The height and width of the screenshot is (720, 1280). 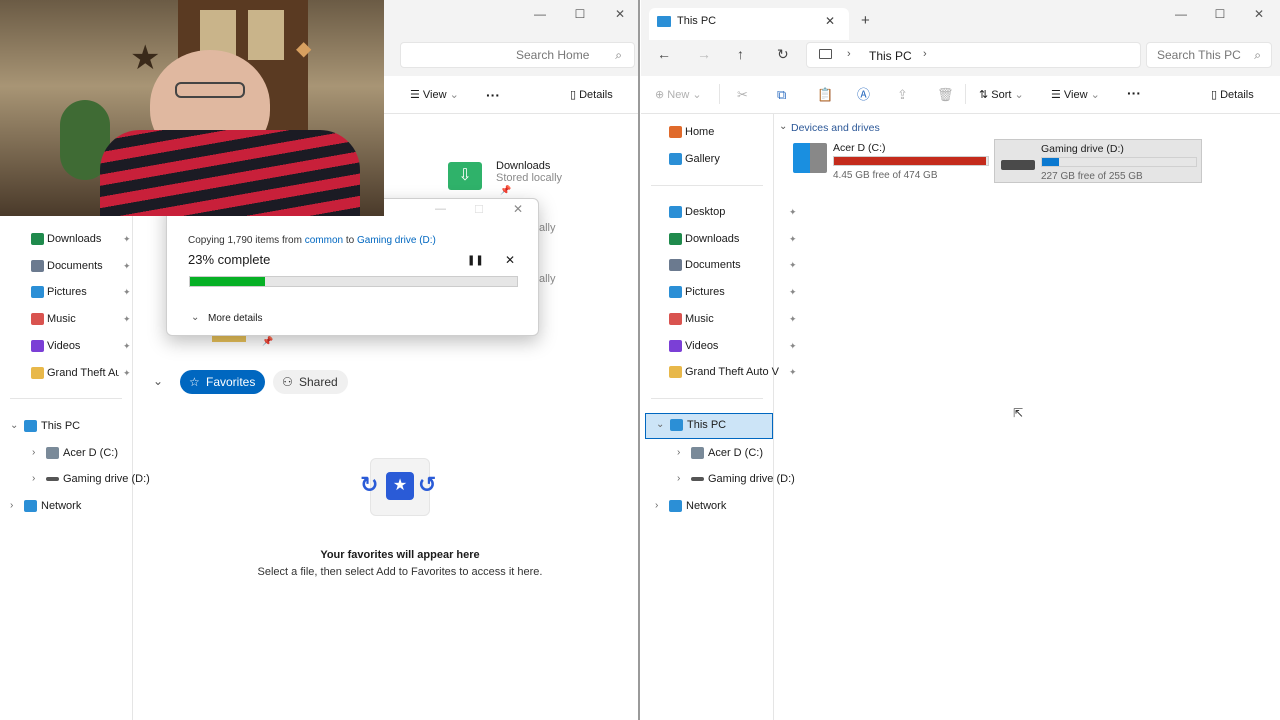 I want to click on view-label: View, so click(x=434, y=95).